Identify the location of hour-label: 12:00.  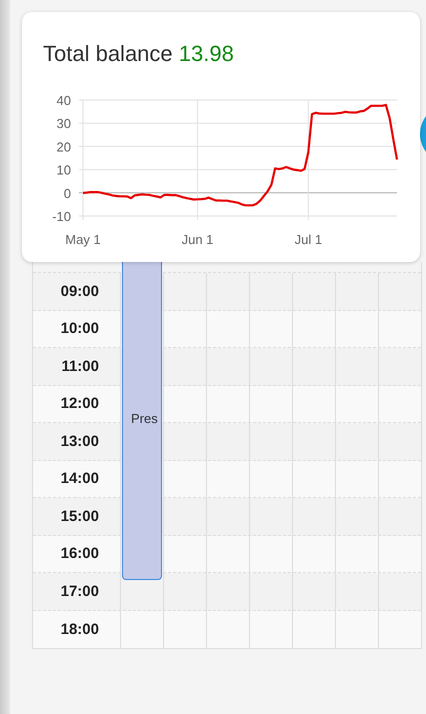
(77, 404).